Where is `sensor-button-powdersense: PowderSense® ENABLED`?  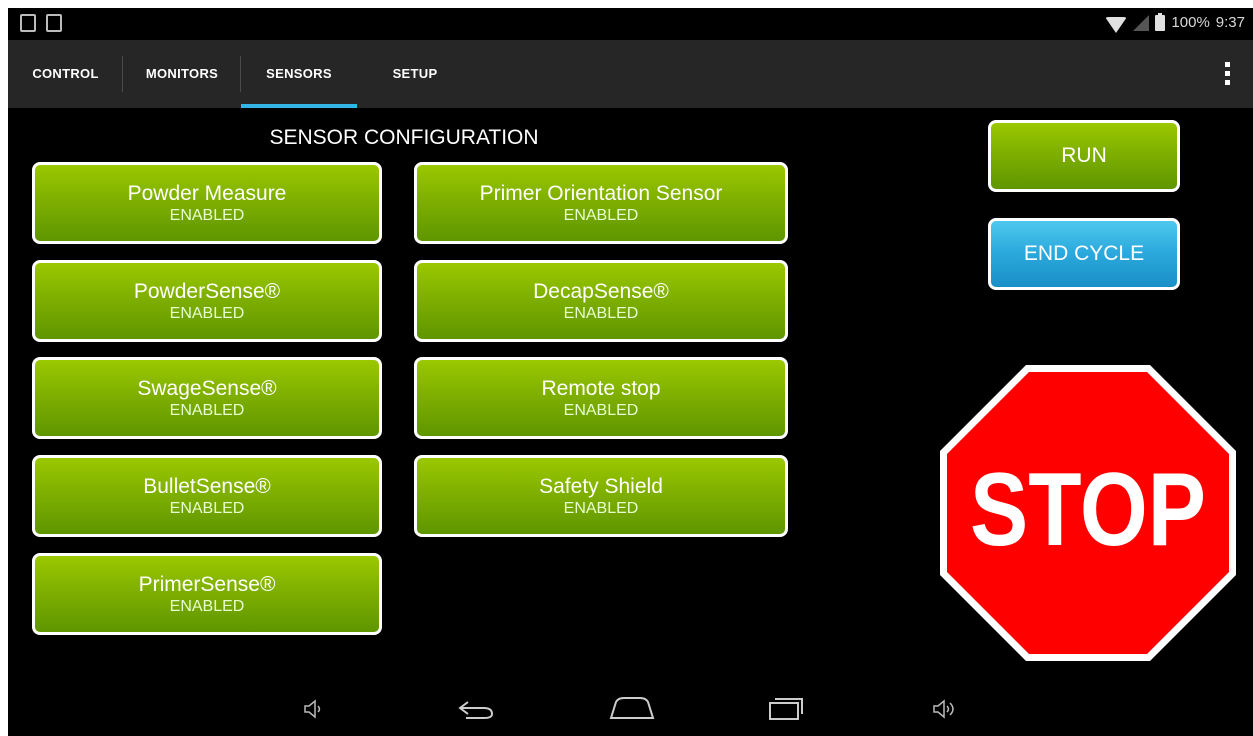
sensor-button-powdersense: PowderSense® ENABLED is located at coordinates (207, 301).